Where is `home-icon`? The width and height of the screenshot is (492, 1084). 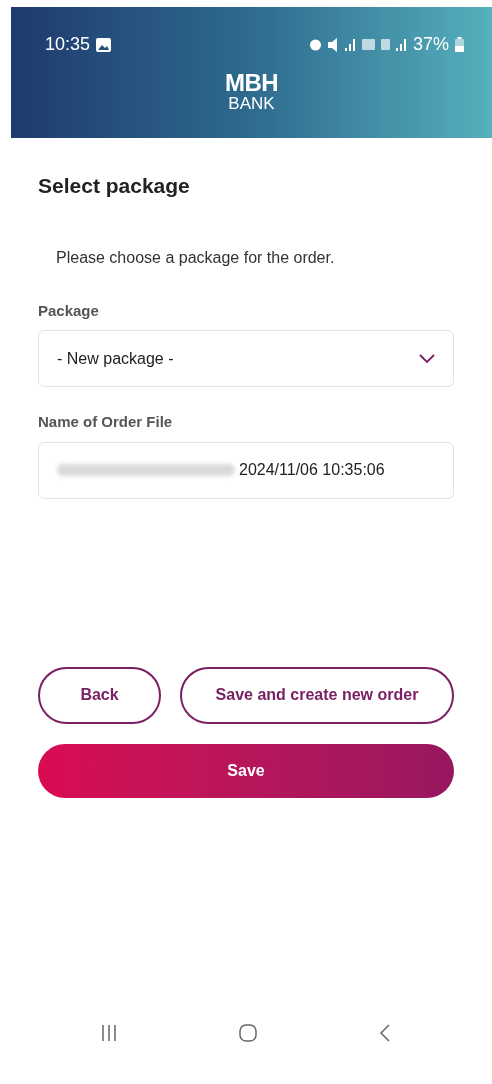
home-icon is located at coordinates (248, 1033).